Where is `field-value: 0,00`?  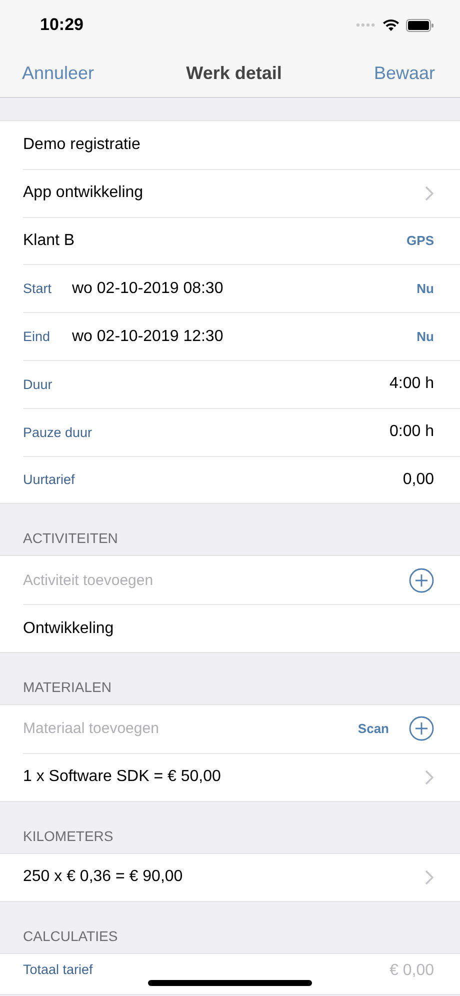
field-value: 0,00 is located at coordinates (418, 479).